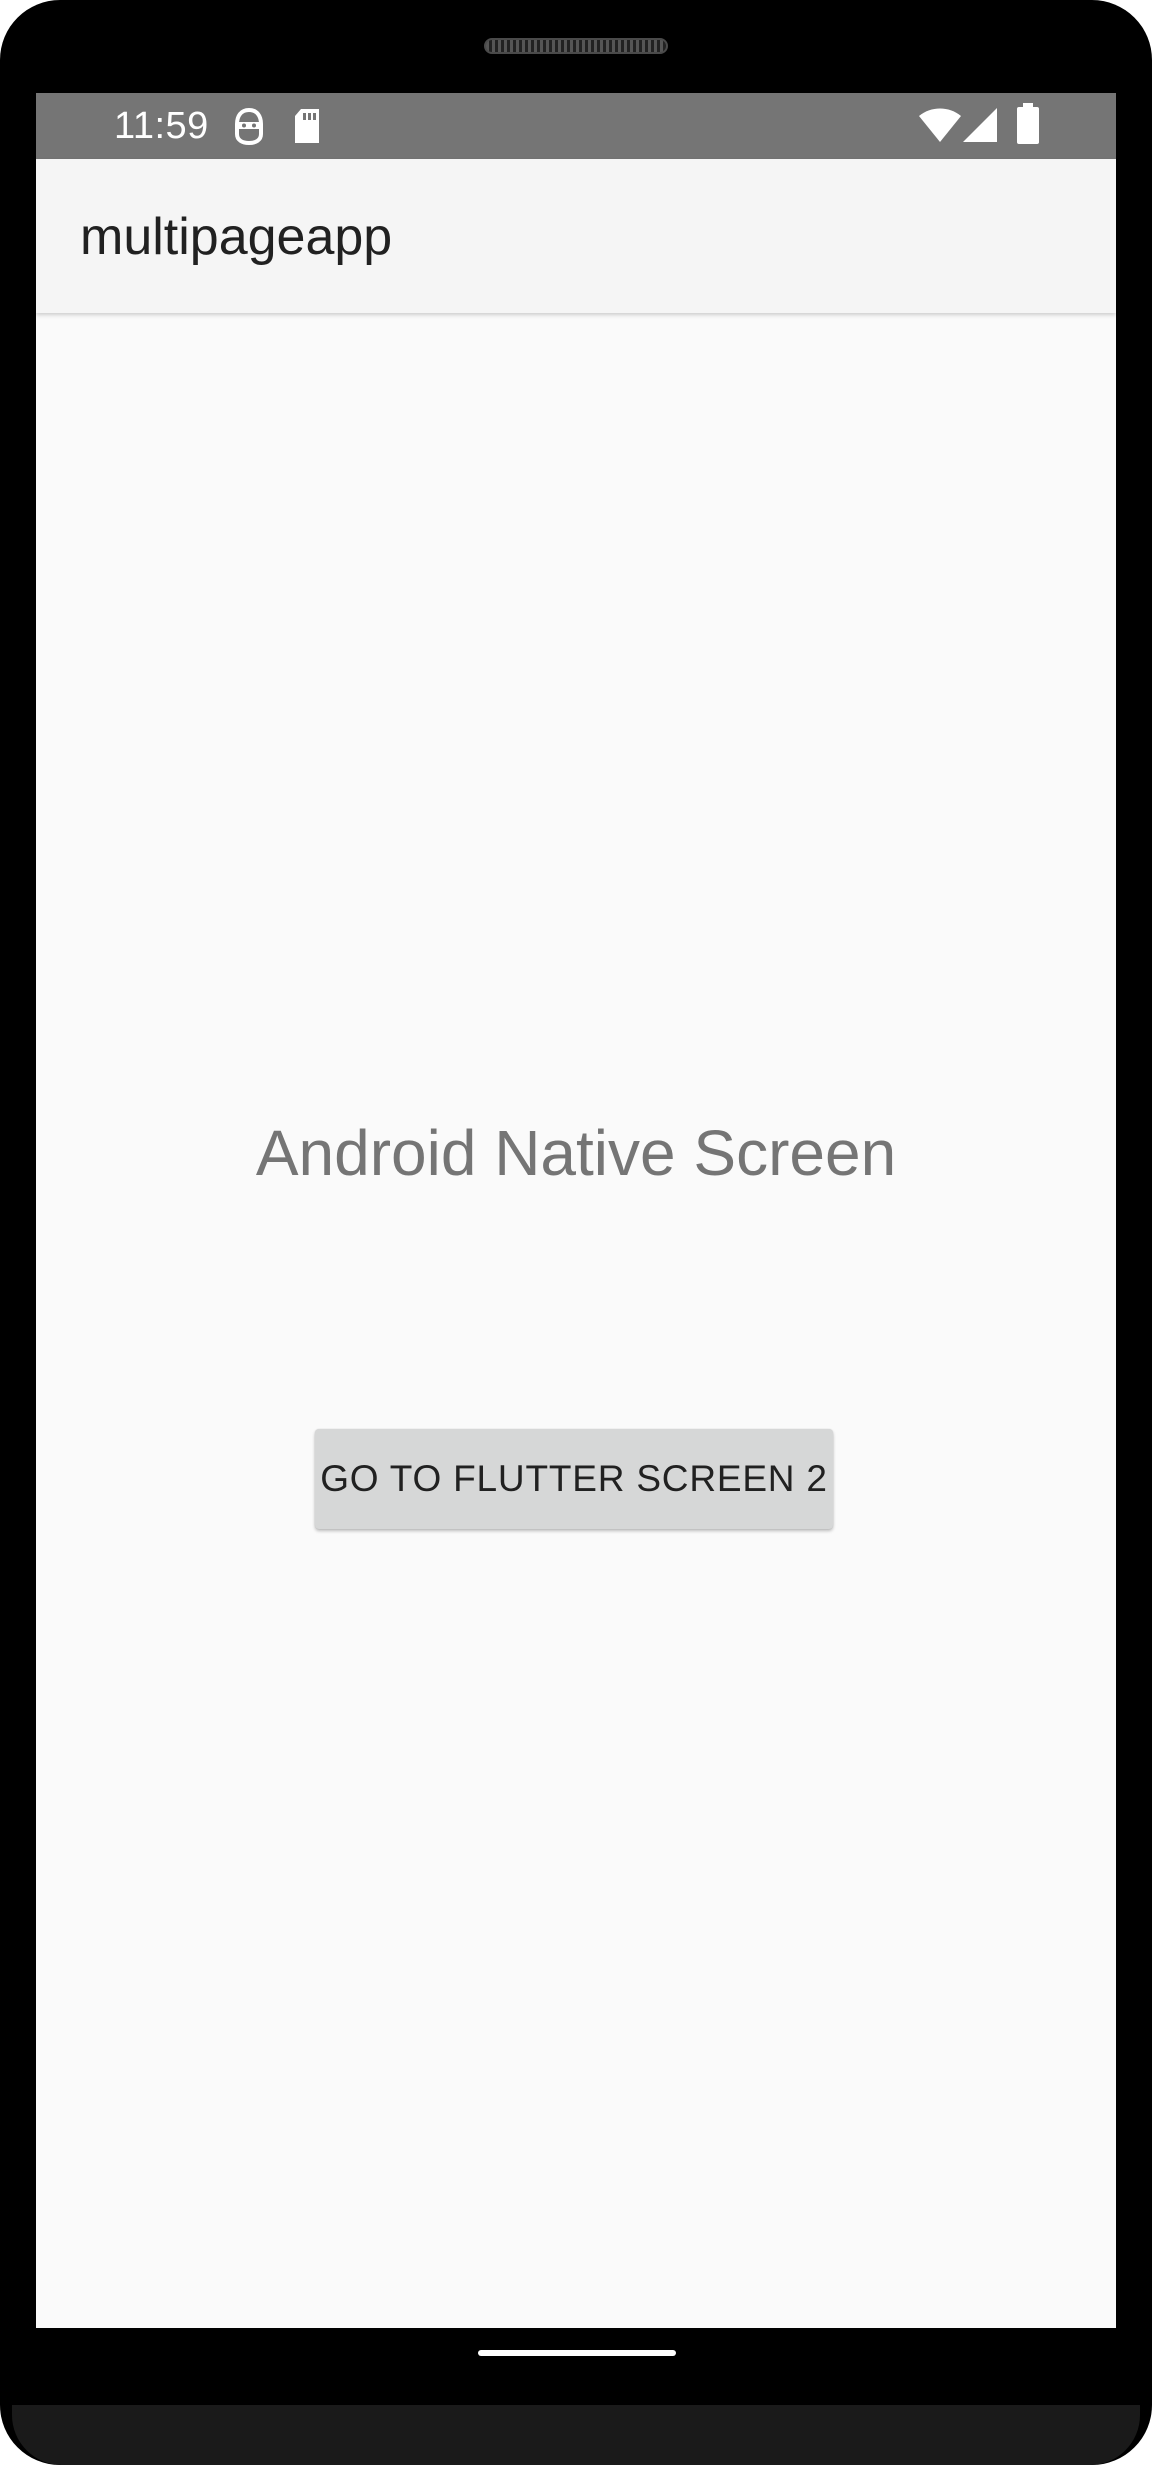  I want to click on ninja-icon, so click(249, 126).